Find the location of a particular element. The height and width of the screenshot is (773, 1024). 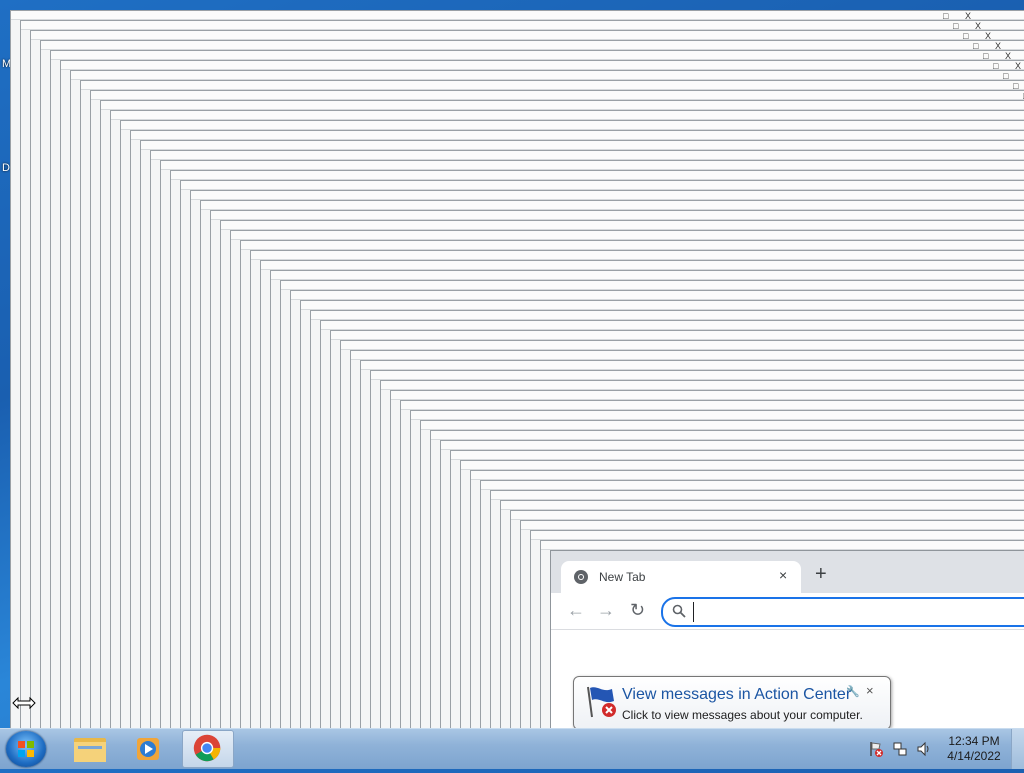

clock-date: 4/14/2022 is located at coordinates (974, 756).